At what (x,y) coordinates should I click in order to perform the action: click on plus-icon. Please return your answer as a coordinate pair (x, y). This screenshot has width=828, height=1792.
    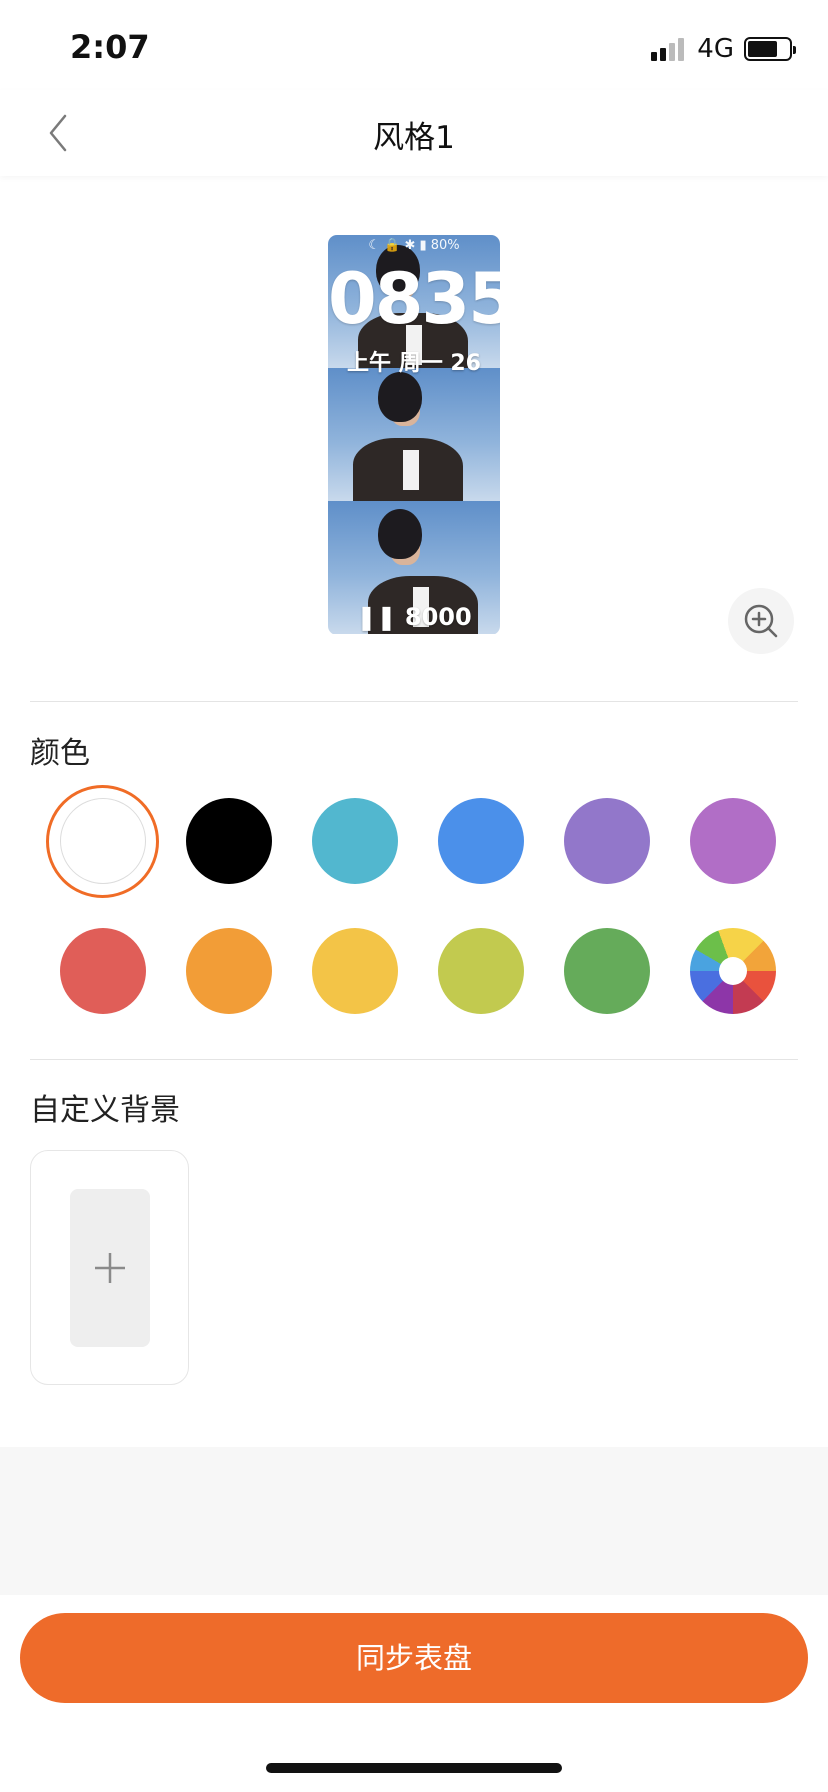
    Looking at the image, I should click on (110, 1268).